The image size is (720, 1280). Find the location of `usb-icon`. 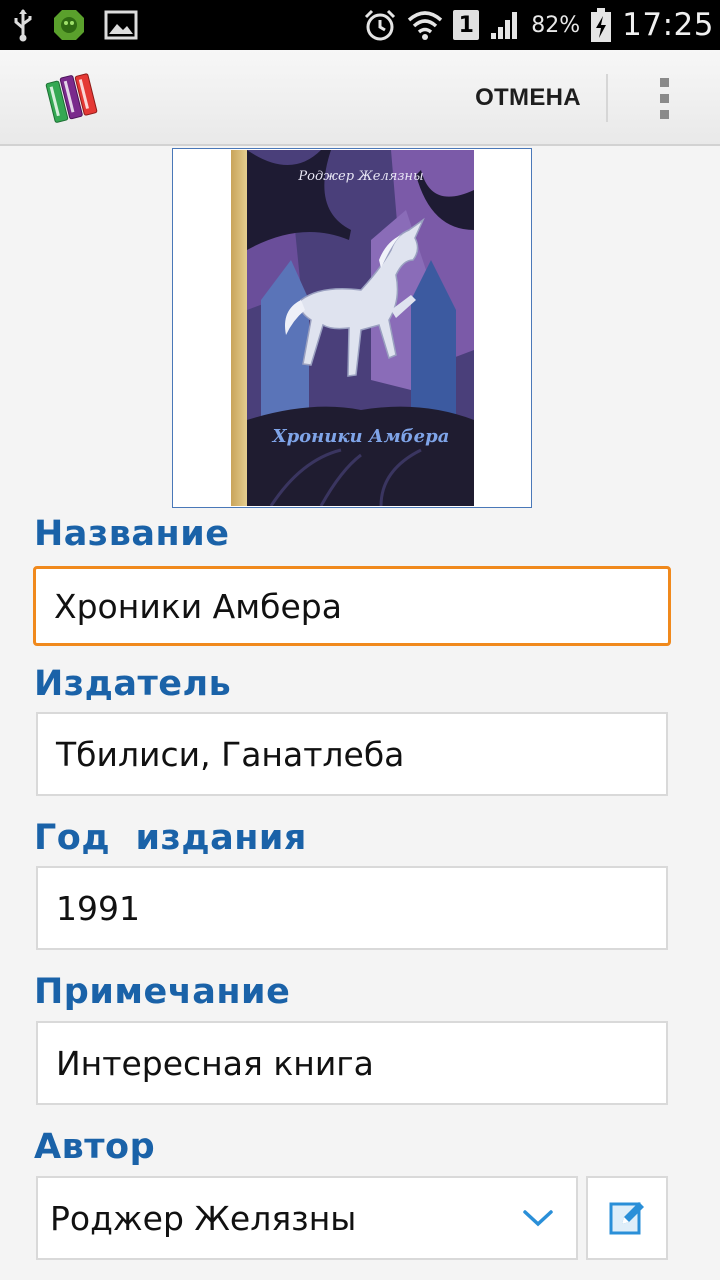

usb-icon is located at coordinates (23, 25).